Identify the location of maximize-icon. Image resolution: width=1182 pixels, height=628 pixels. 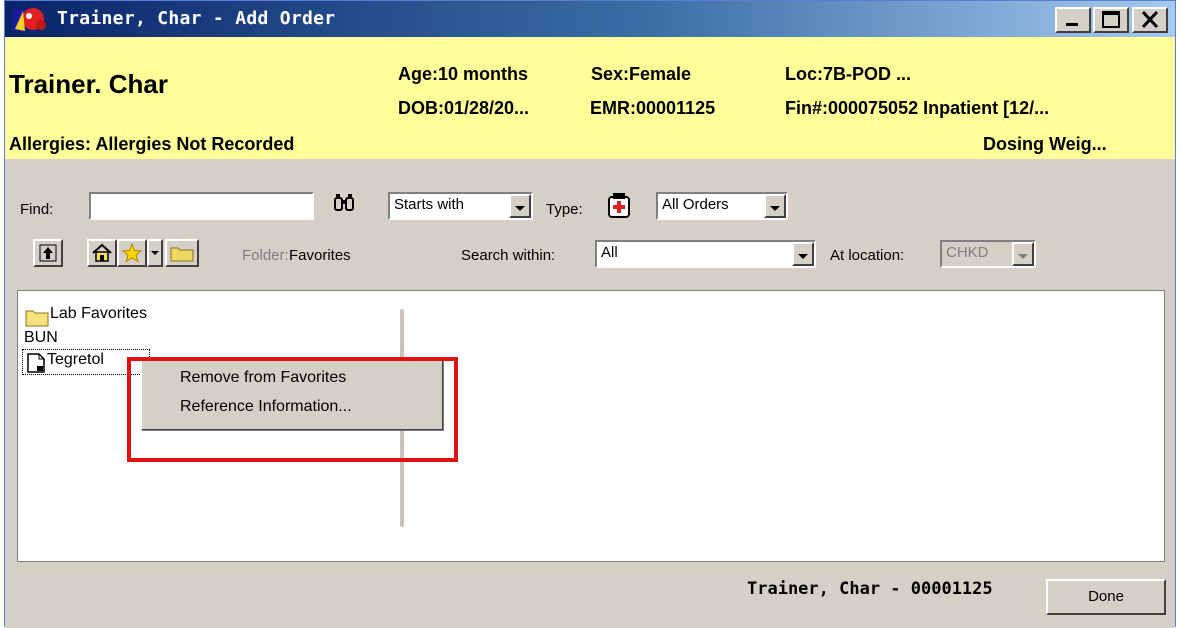
(1111, 19).